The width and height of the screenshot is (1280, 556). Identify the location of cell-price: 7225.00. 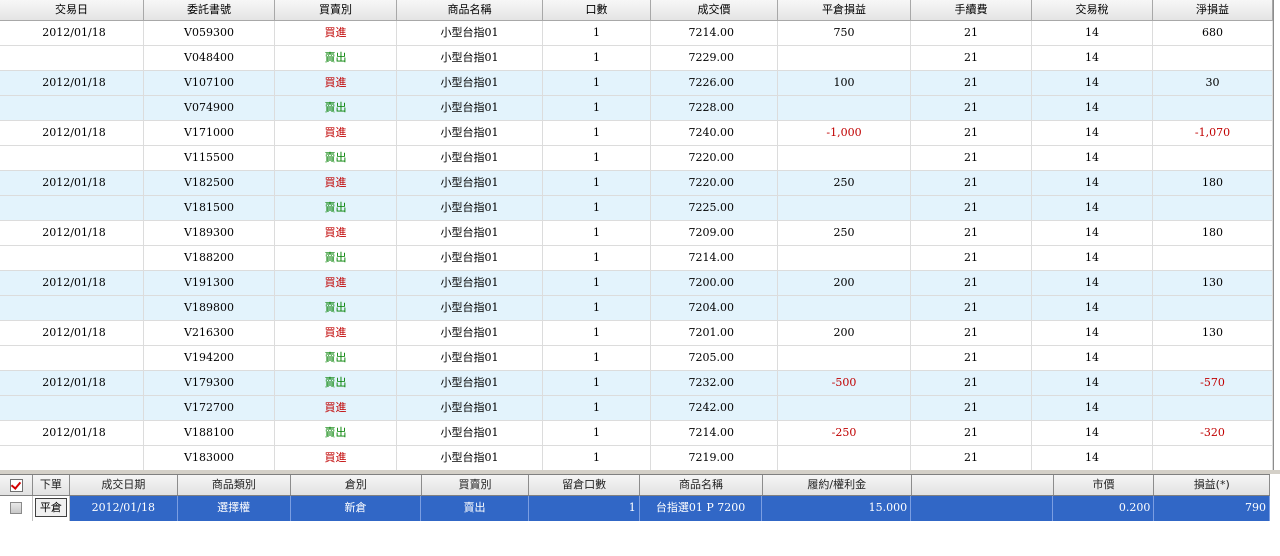
(714, 208).